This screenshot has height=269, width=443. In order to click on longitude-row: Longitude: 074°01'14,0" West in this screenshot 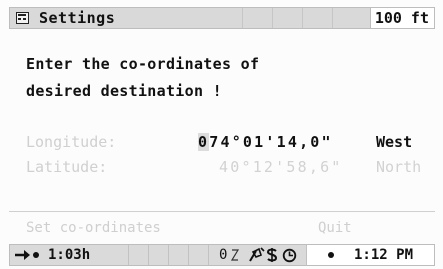, I will do `click(231, 143)`.